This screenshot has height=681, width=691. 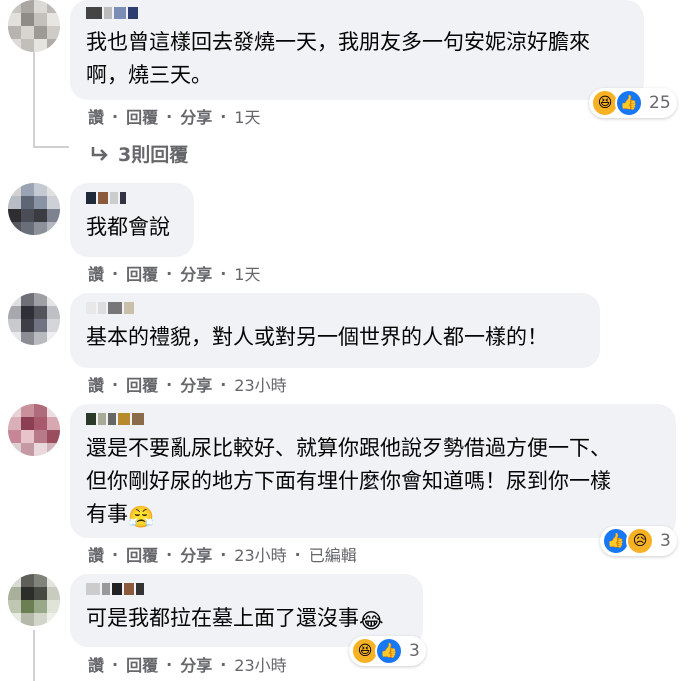 What do you see at coordinates (371, 621) in the screenshot?
I see `tears-of-joy-icon: 😂` at bounding box center [371, 621].